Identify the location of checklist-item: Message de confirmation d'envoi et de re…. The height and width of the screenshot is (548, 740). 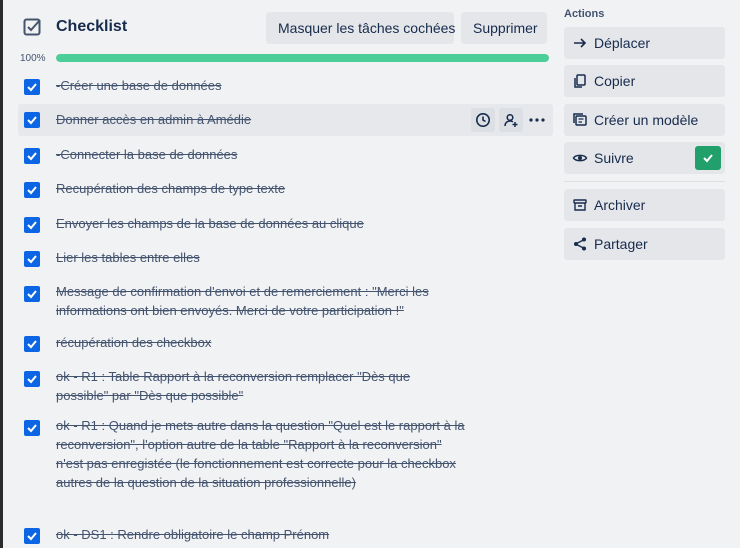
(285, 302).